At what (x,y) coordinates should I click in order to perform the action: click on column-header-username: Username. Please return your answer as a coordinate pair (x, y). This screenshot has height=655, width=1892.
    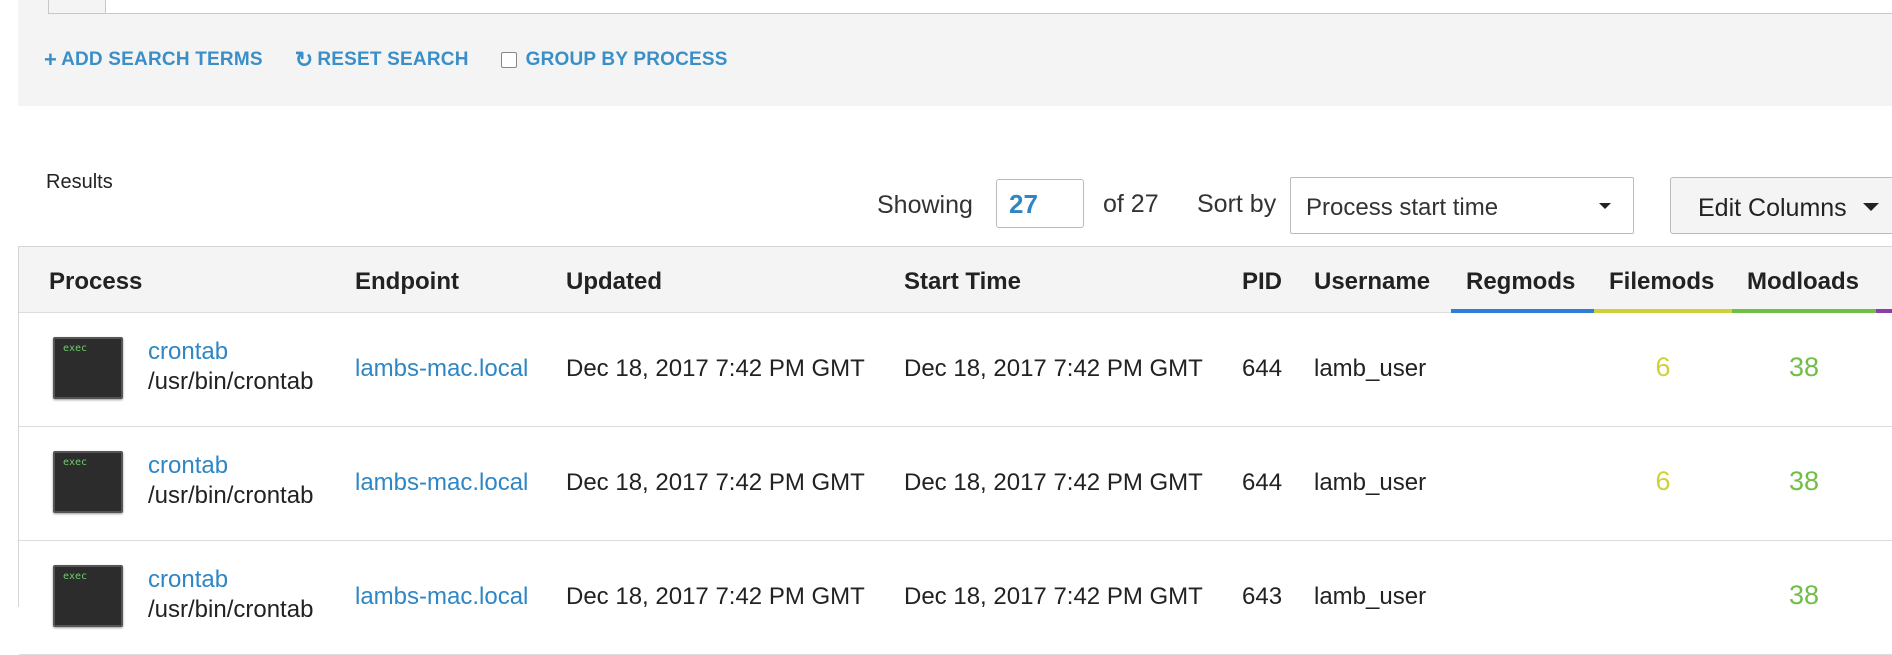
    Looking at the image, I should click on (1372, 282).